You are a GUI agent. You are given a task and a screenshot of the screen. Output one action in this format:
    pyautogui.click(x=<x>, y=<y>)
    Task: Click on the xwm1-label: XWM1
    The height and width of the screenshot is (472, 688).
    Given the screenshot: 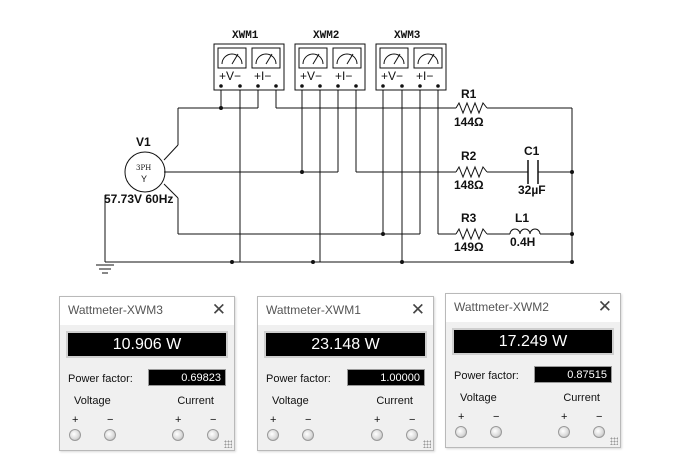 What is the action you would take?
    pyautogui.click(x=245, y=36)
    